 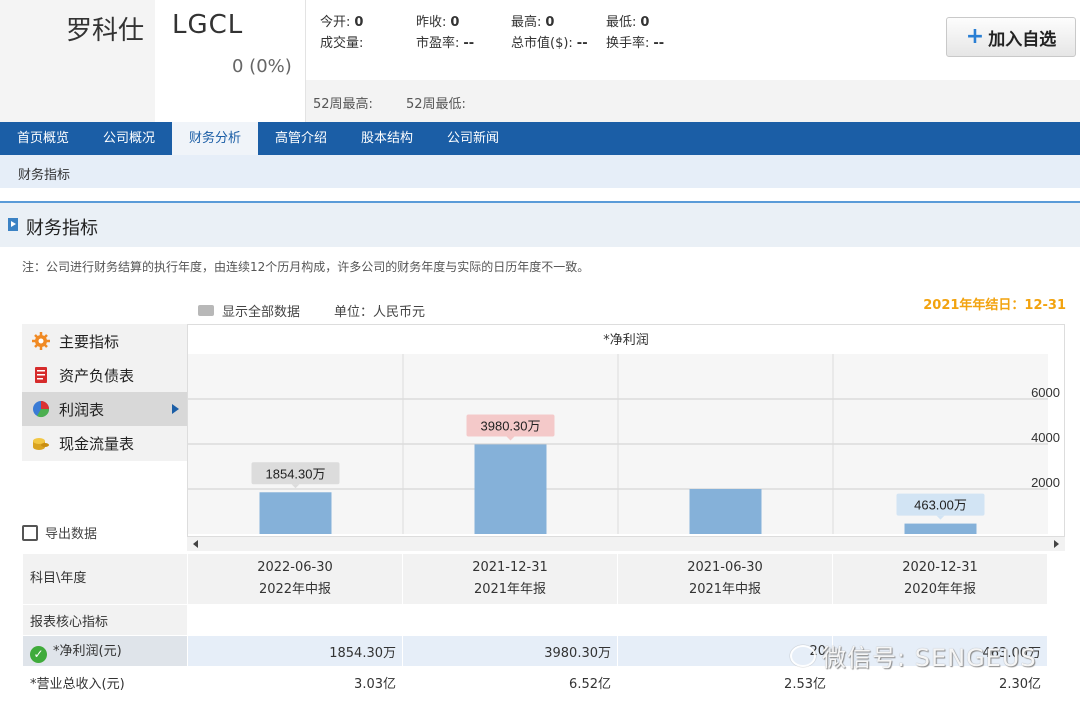 I want to click on quote-open: 今开: 0, so click(x=342, y=22).